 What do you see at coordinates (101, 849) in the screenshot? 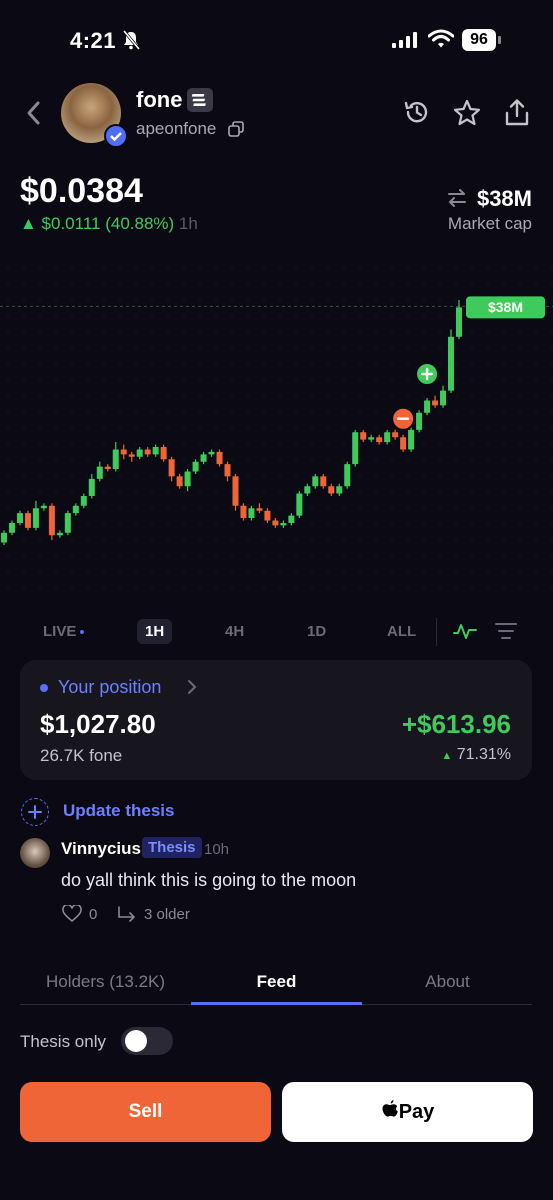
I see `comment-username: Vinnycius` at bounding box center [101, 849].